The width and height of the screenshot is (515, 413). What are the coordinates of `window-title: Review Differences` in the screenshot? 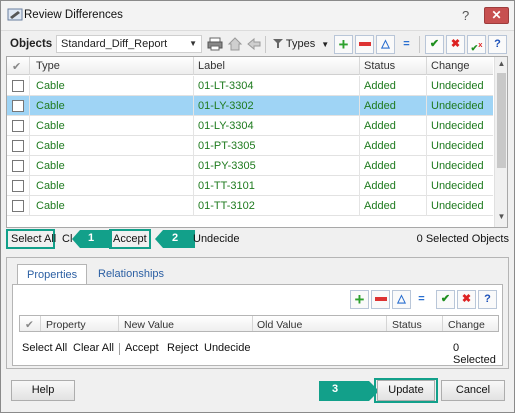 It's located at (73, 15).